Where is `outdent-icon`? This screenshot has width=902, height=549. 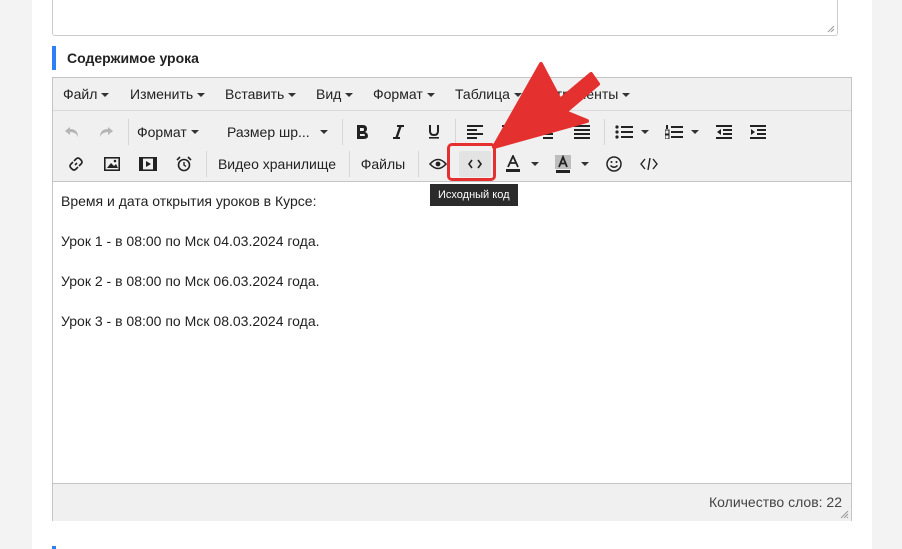
outdent-icon is located at coordinates (724, 132).